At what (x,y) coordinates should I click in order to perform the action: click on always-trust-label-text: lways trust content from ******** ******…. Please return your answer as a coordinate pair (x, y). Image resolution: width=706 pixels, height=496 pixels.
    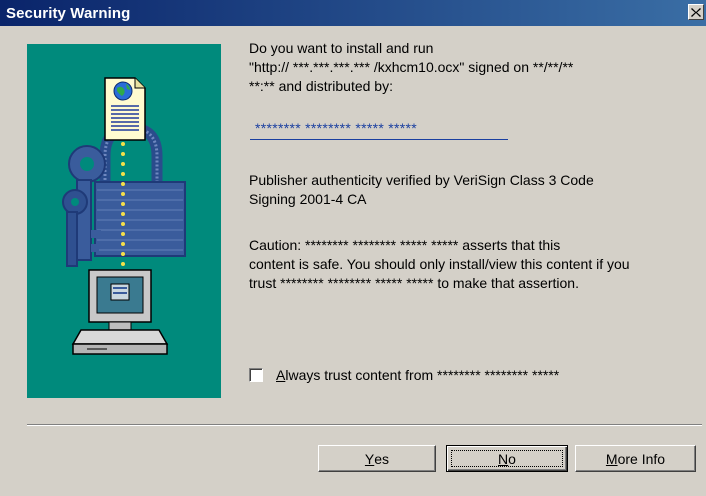
    Looking at the image, I should click on (422, 375).